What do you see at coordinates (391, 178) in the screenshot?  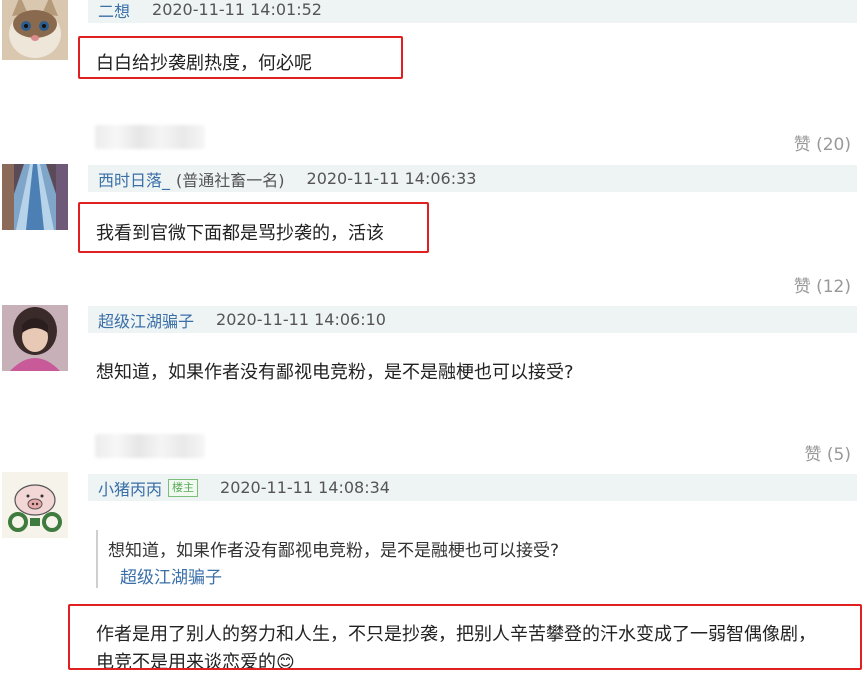 I see `comment-timestamp: 2020-11-11 14:06:33` at bounding box center [391, 178].